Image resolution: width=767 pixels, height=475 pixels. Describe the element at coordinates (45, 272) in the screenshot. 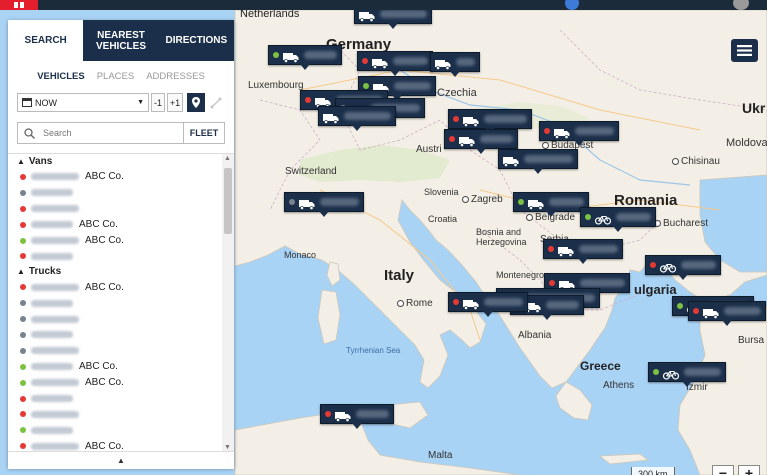

I see `group-name: Trucks` at that location.